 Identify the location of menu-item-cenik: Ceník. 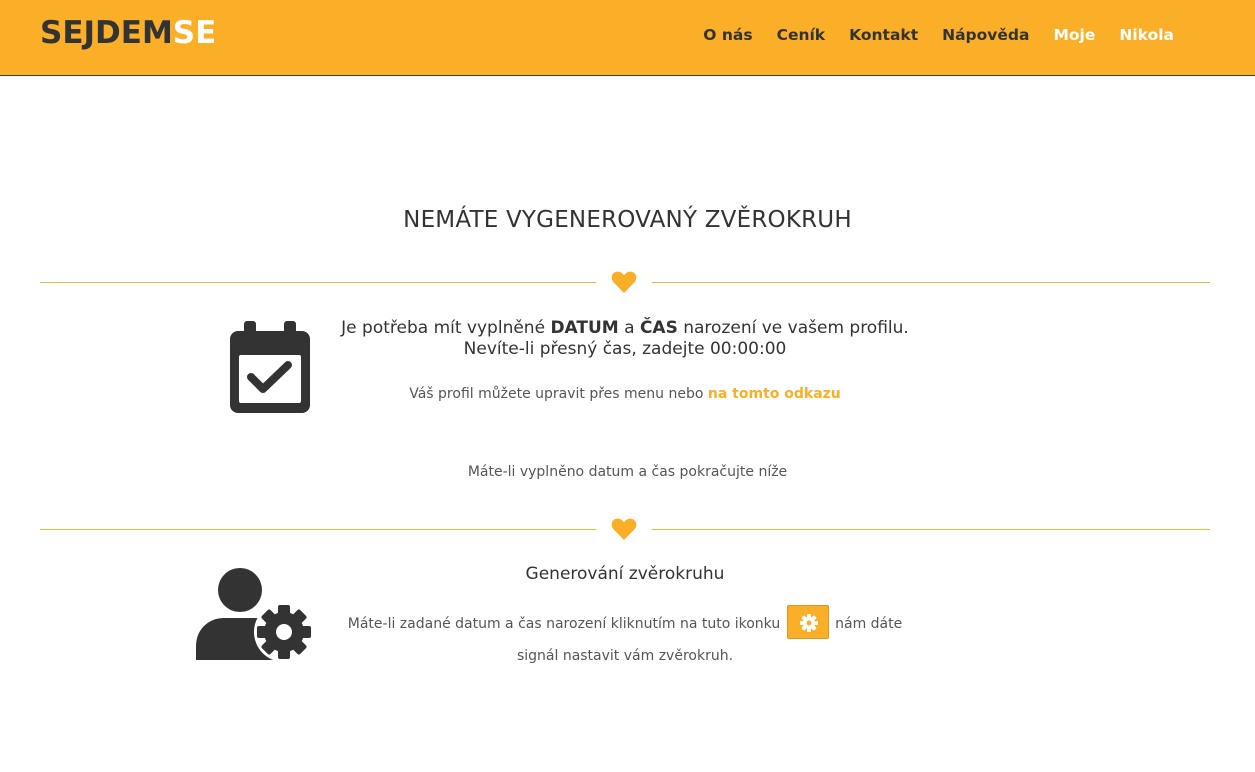
(801, 35).